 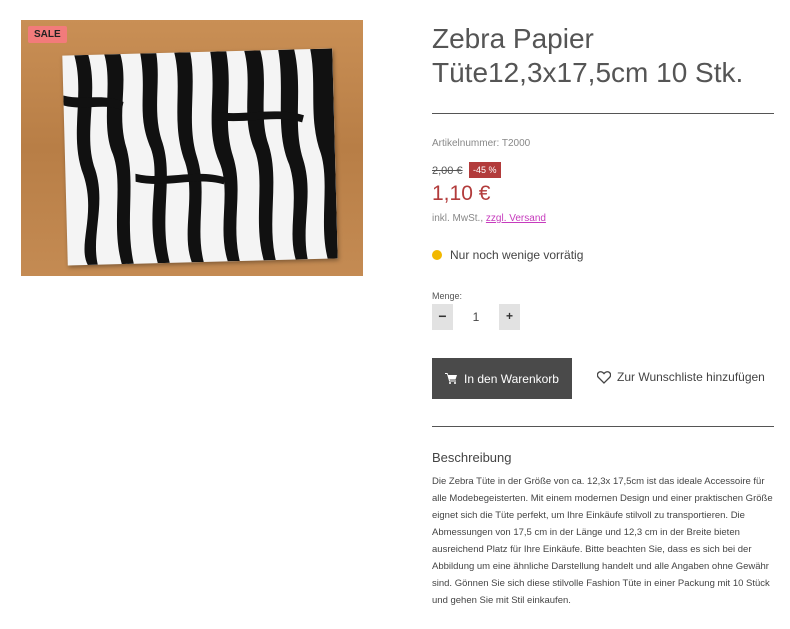 What do you see at coordinates (476, 317) in the screenshot?
I see `quantity-input: 1` at bounding box center [476, 317].